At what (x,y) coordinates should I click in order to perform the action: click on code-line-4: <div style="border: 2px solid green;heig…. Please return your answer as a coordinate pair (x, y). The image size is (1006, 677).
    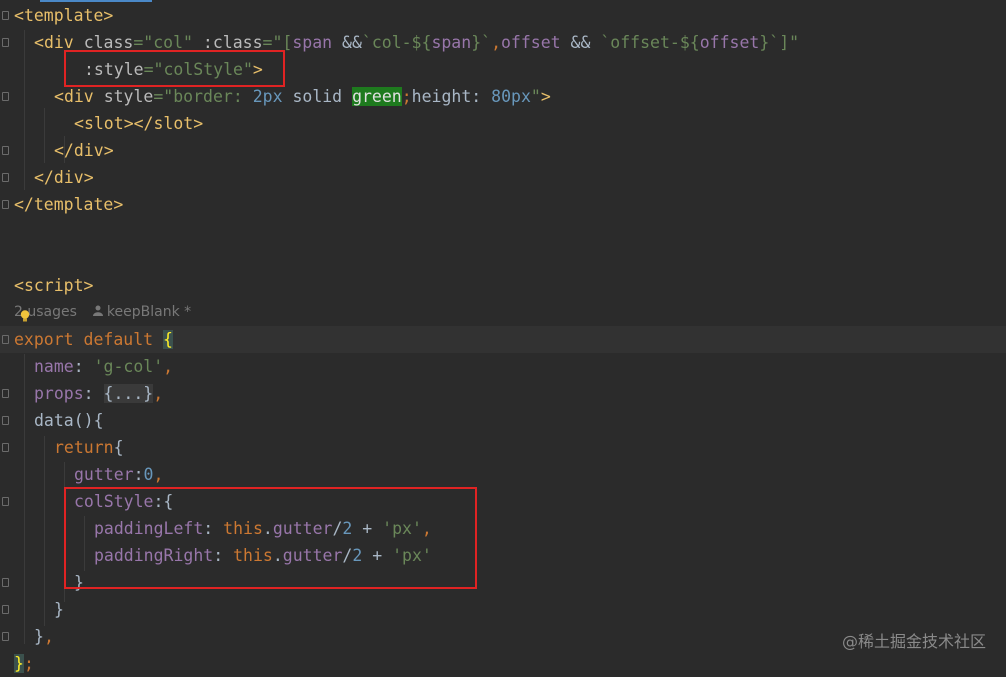
    Looking at the image, I should click on (302, 96).